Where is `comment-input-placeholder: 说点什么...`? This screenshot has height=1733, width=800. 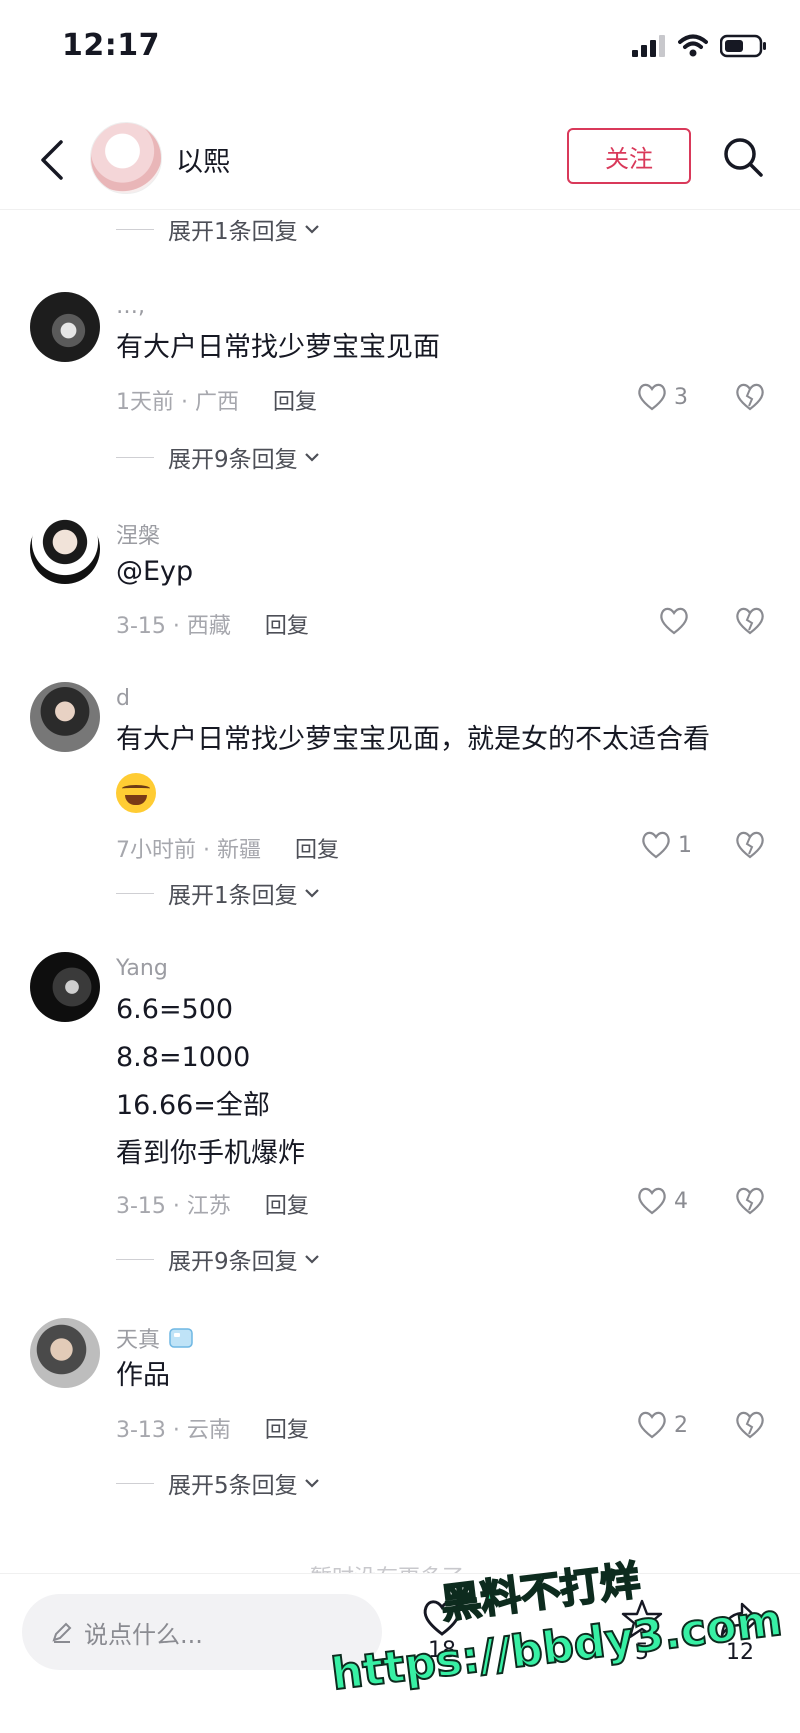 comment-input-placeholder: 说点什么... is located at coordinates (143, 1634).